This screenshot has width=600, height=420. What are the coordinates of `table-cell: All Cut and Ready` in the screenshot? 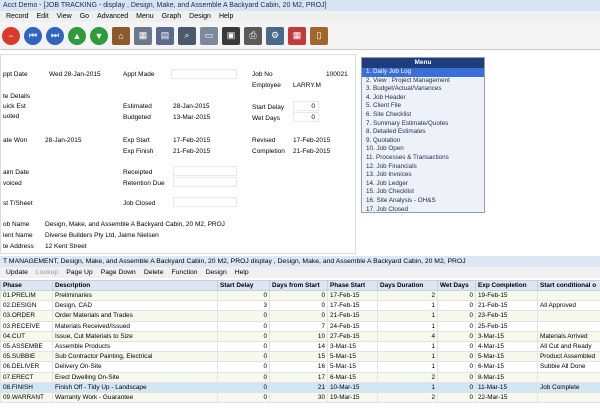 It's located at (568, 346).